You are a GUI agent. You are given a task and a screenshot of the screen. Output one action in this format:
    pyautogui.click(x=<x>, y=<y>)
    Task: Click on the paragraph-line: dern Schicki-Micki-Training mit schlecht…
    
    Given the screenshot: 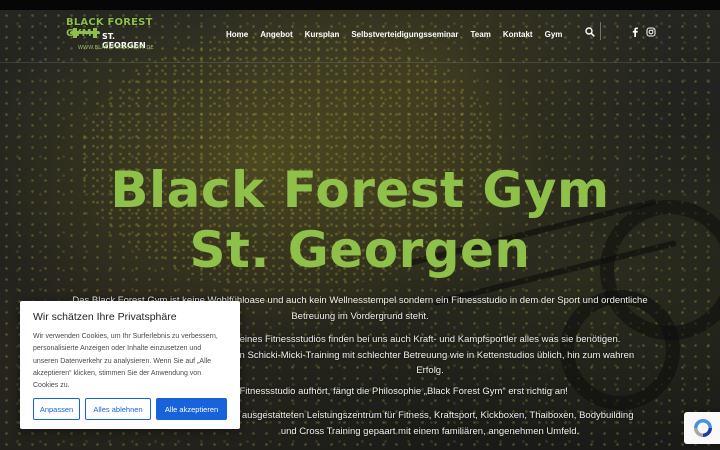 What is the action you would take?
    pyautogui.click(x=430, y=355)
    